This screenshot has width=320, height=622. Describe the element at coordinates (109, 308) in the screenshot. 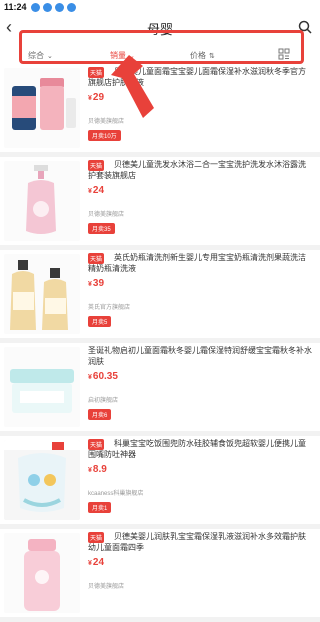

I see `shop-name: 英氏官方旗舰店` at that location.